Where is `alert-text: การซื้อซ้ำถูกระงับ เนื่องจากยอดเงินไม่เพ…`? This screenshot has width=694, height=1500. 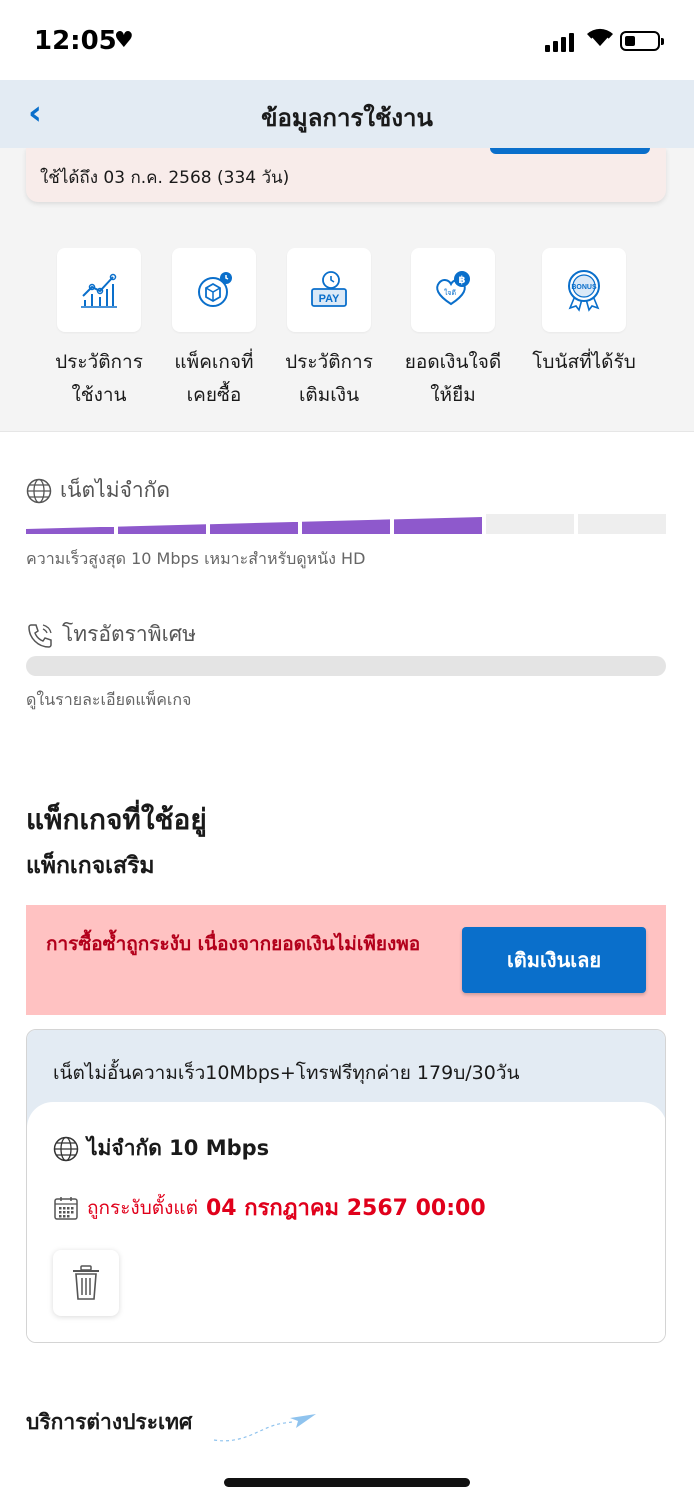
alert-text: การซื้อซ้ำถูกระงับ เนื่องจากยอดเงินไม่เพ… is located at coordinates (233, 944).